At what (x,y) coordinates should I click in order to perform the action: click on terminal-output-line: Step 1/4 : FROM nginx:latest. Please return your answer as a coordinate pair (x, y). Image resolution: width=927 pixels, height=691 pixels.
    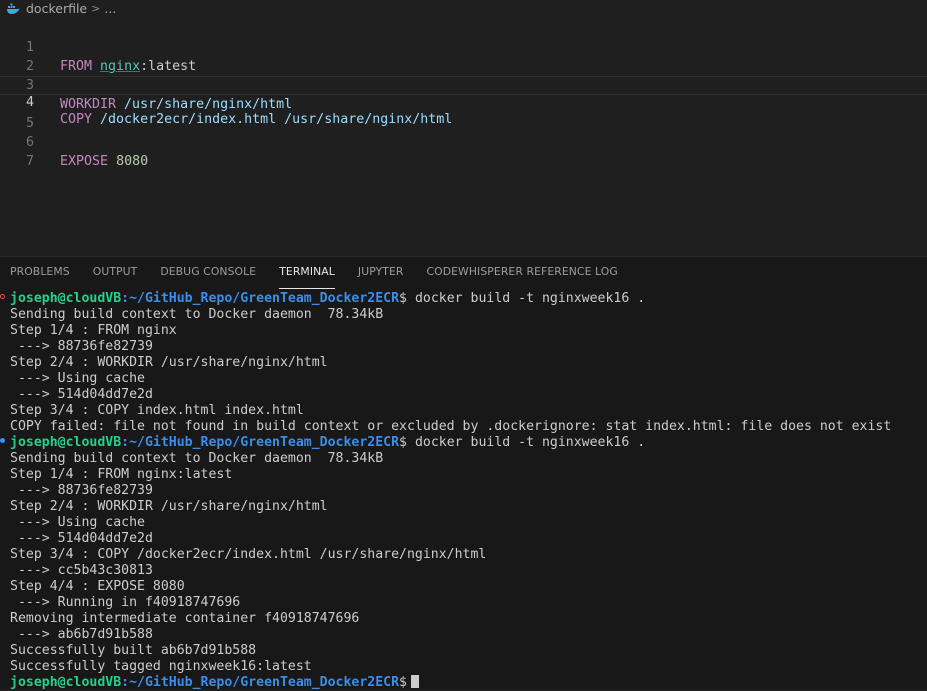
    Looking at the image, I should click on (463, 475).